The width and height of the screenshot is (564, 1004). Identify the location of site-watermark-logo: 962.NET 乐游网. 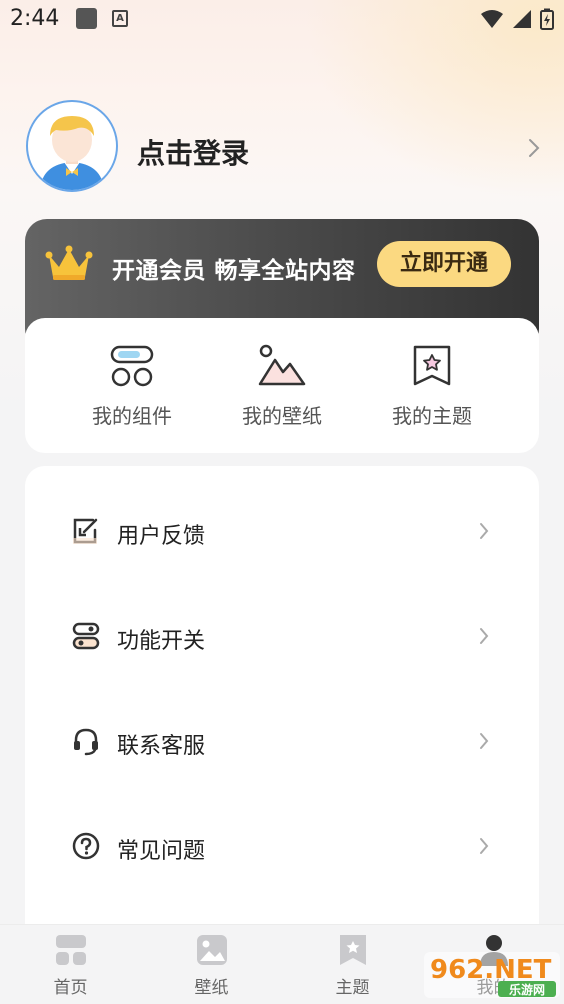
(492, 975).